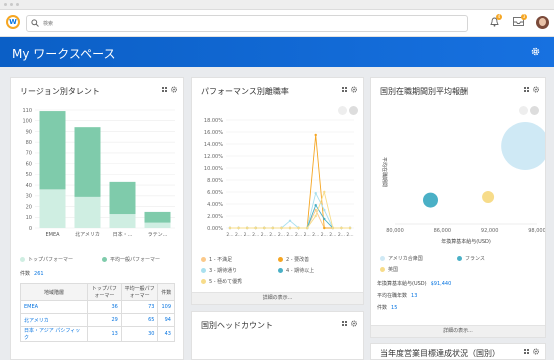 Image resolution: width=554 pixels, height=360 pixels. I want to click on x-tick-label: EMEA, so click(52, 235).